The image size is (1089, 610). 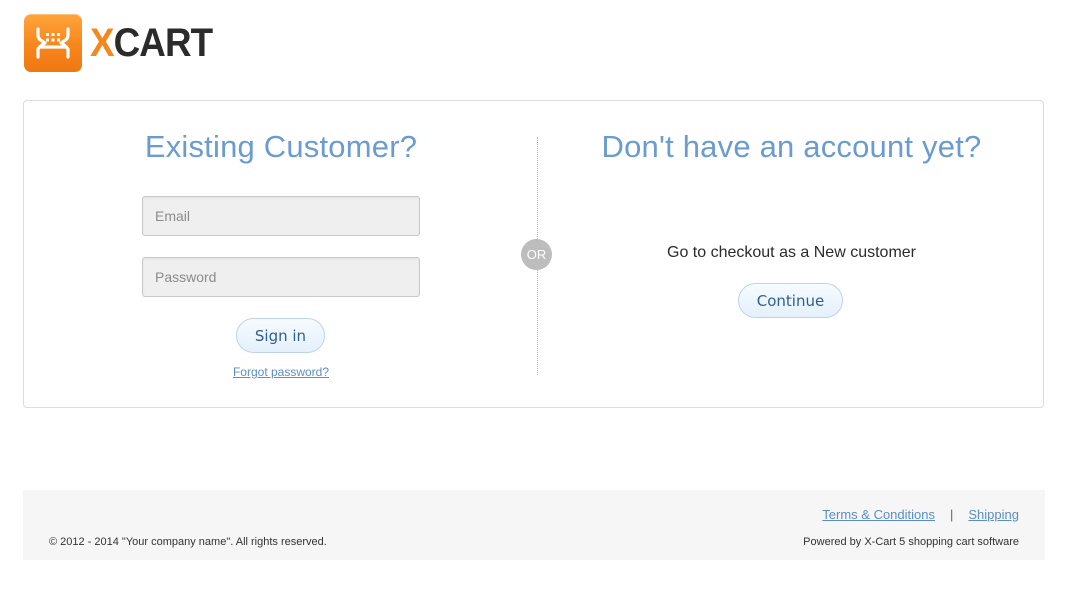 What do you see at coordinates (790, 300) in the screenshot?
I see `continue-button: Continue` at bounding box center [790, 300].